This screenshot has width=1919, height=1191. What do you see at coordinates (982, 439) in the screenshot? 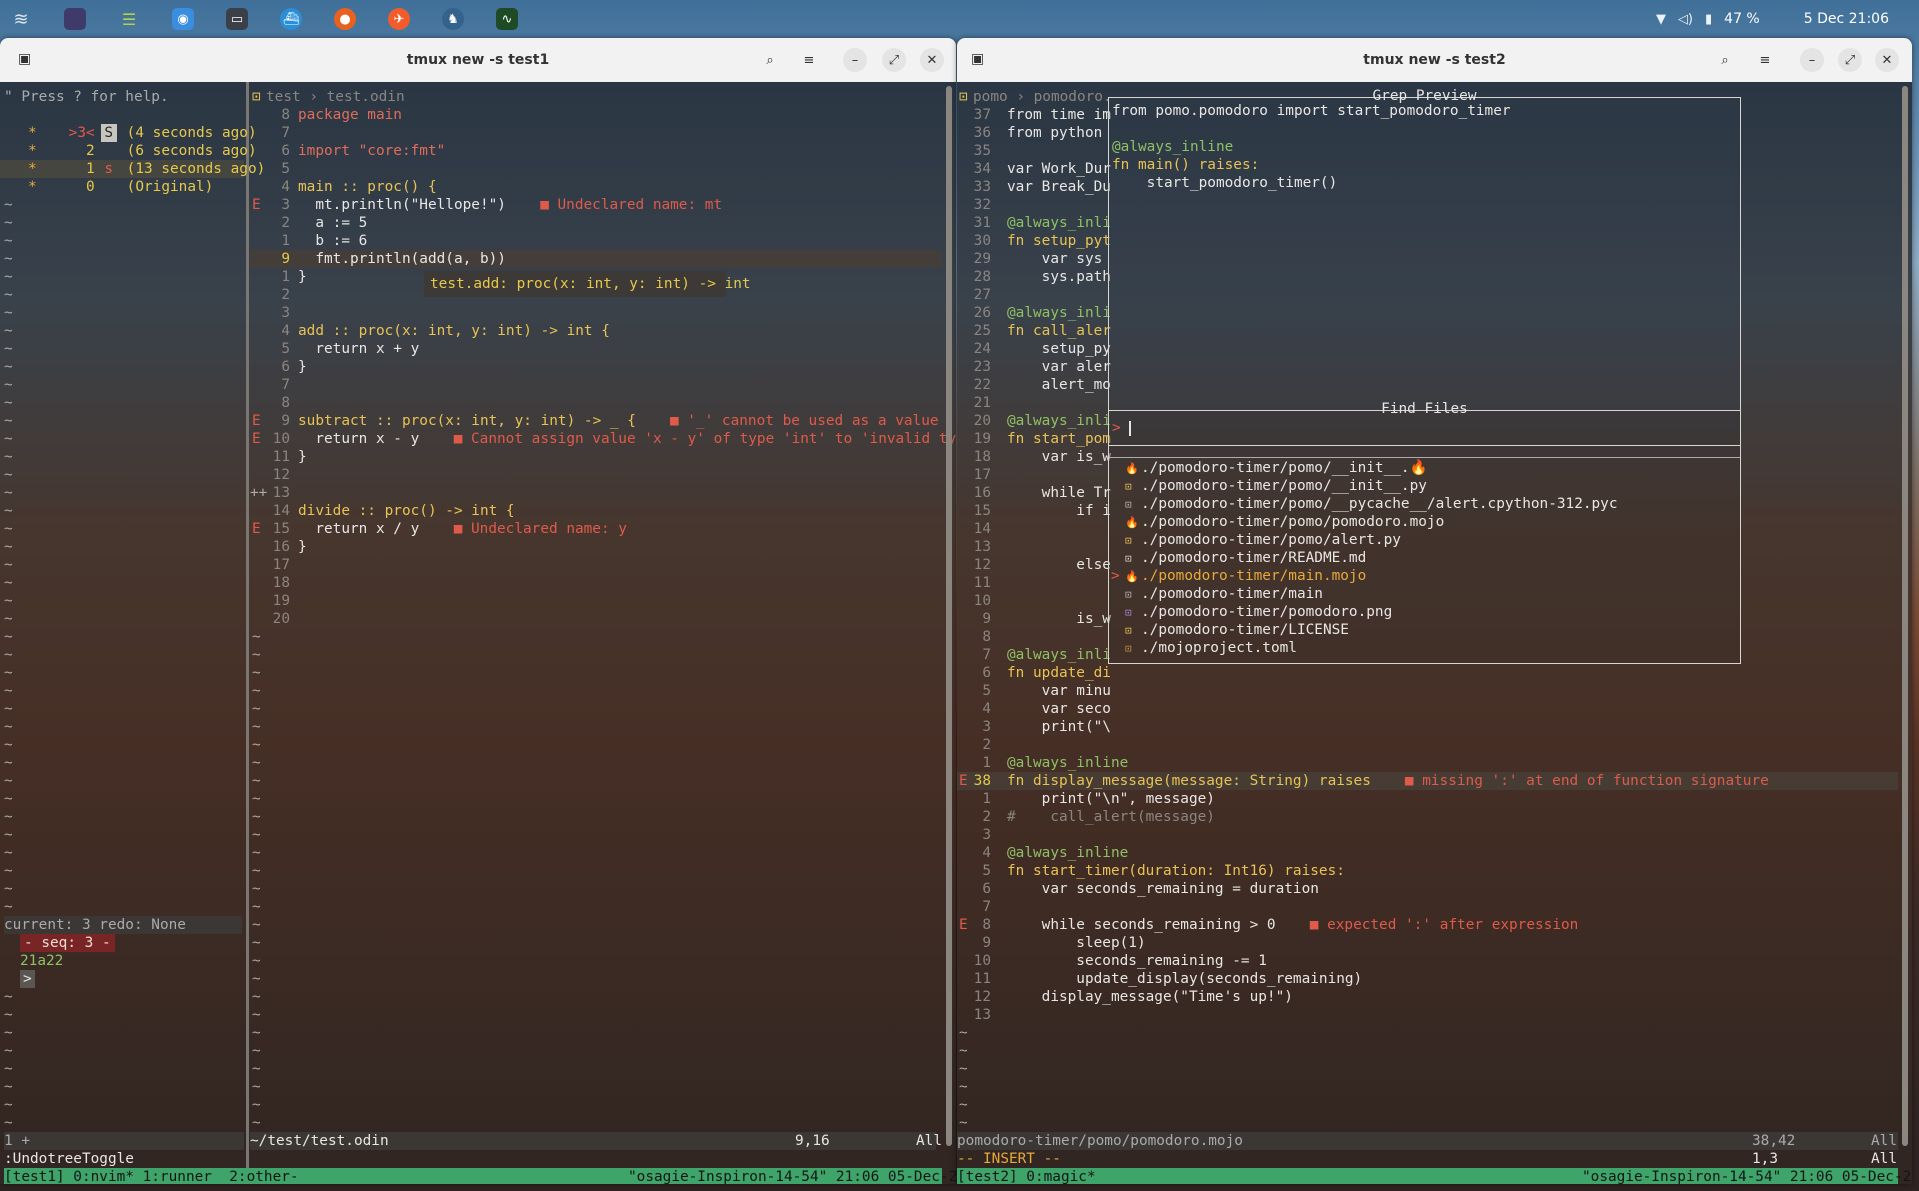
I see `line-number: 19` at bounding box center [982, 439].